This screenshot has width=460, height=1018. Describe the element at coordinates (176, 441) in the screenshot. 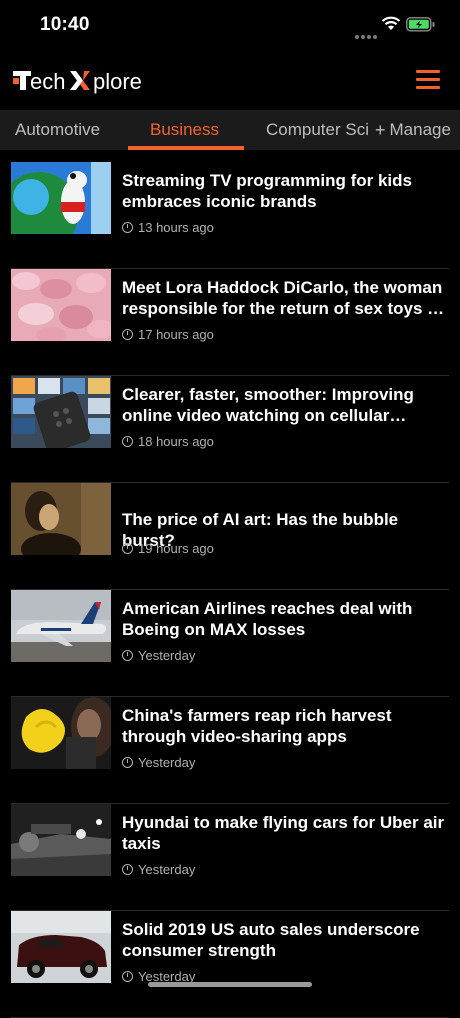

I see `article-time: 18 hours ago` at that location.